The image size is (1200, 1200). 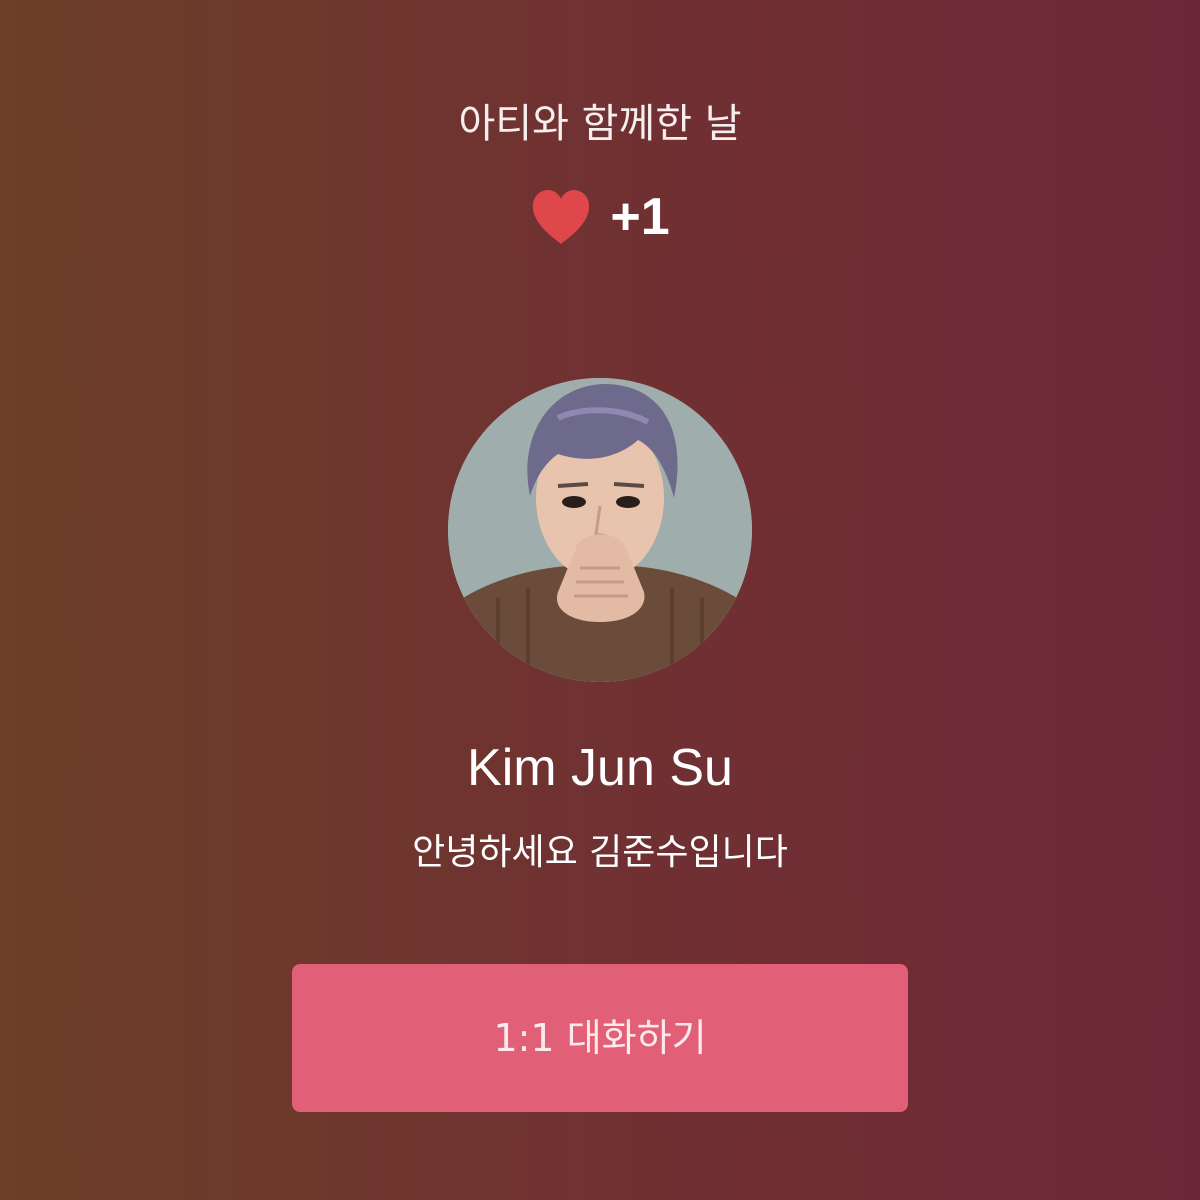 I want to click on profile-photo, so click(x=600, y=530).